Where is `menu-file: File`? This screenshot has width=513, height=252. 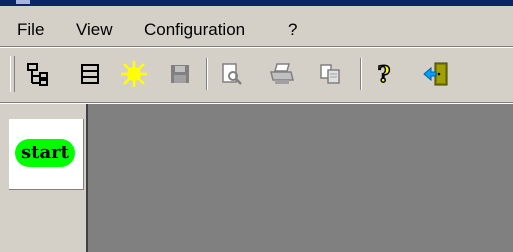 menu-file: File is located at coordinates (30, 30).